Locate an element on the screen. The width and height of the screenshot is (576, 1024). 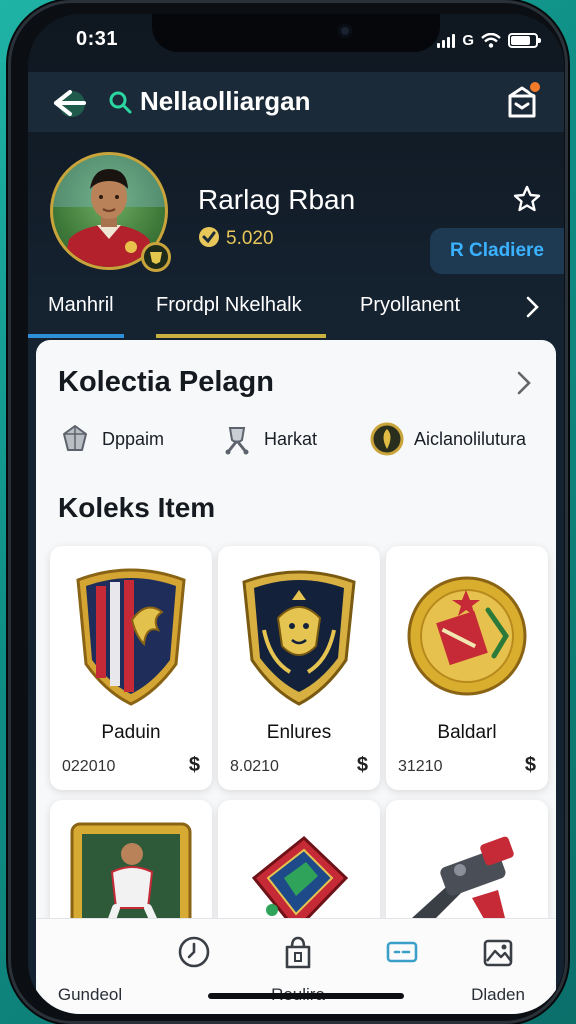
bag-icon is located at coordinates (298, 952).